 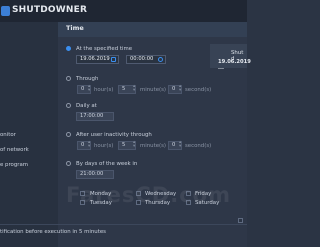 I want to click on sunday-checkbox, so click(x=240, y=220).